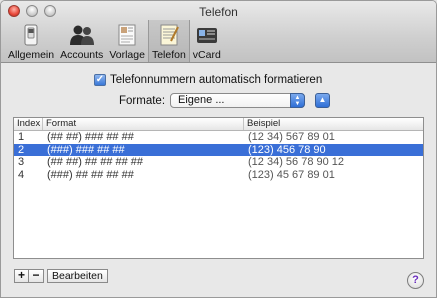  What do you see at coordinates (287, 149) in the screenshot?
I see `cell-example: (123) 456 78 90` at bounding box center [287, 149].